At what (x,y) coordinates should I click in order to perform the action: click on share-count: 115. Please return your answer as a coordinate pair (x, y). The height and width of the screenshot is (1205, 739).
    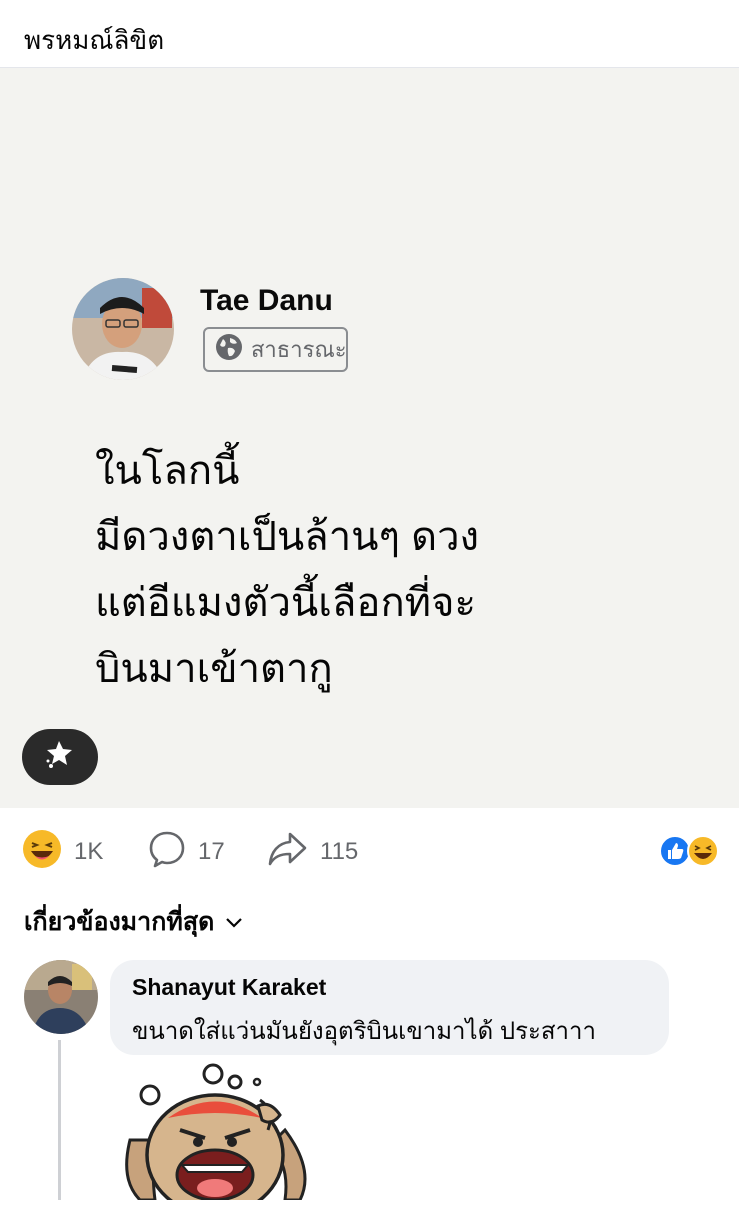
    Looking at the image, I should click on (339, 851).